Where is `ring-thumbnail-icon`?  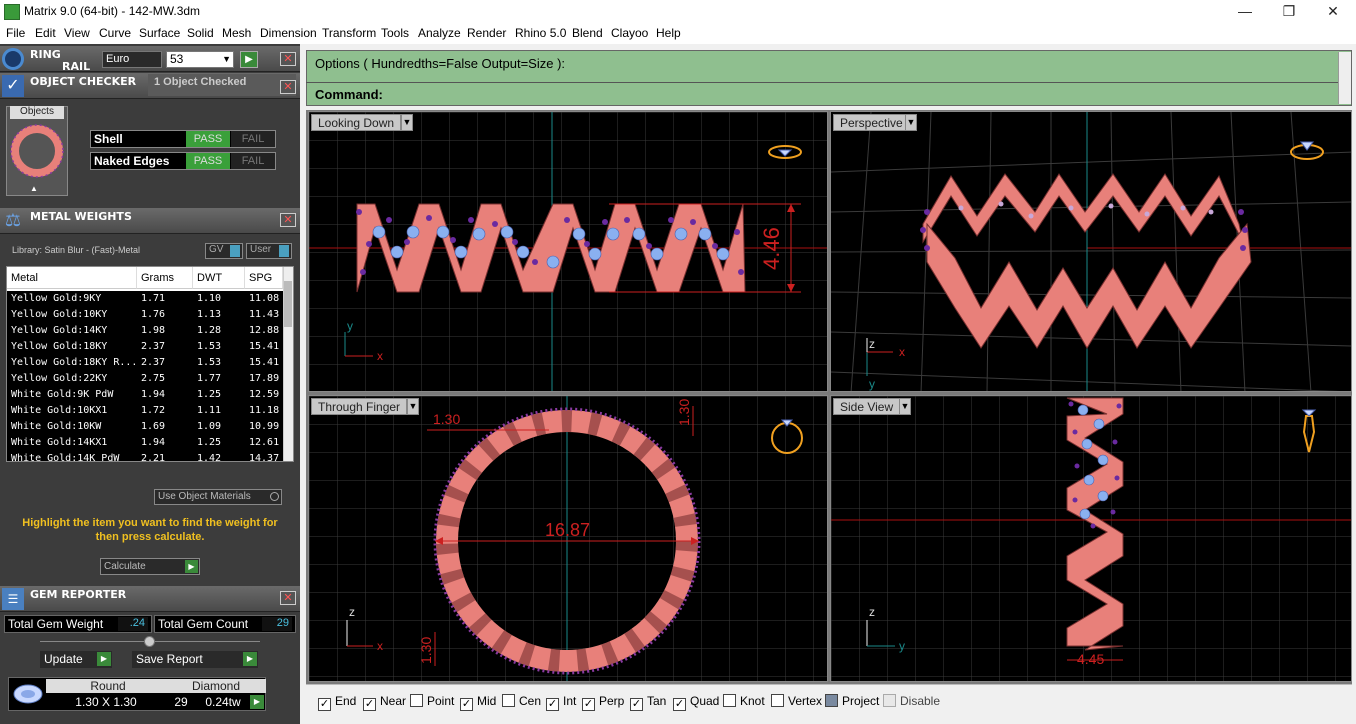 ring-thumbnail-icon is located at coordinates (37, 151).